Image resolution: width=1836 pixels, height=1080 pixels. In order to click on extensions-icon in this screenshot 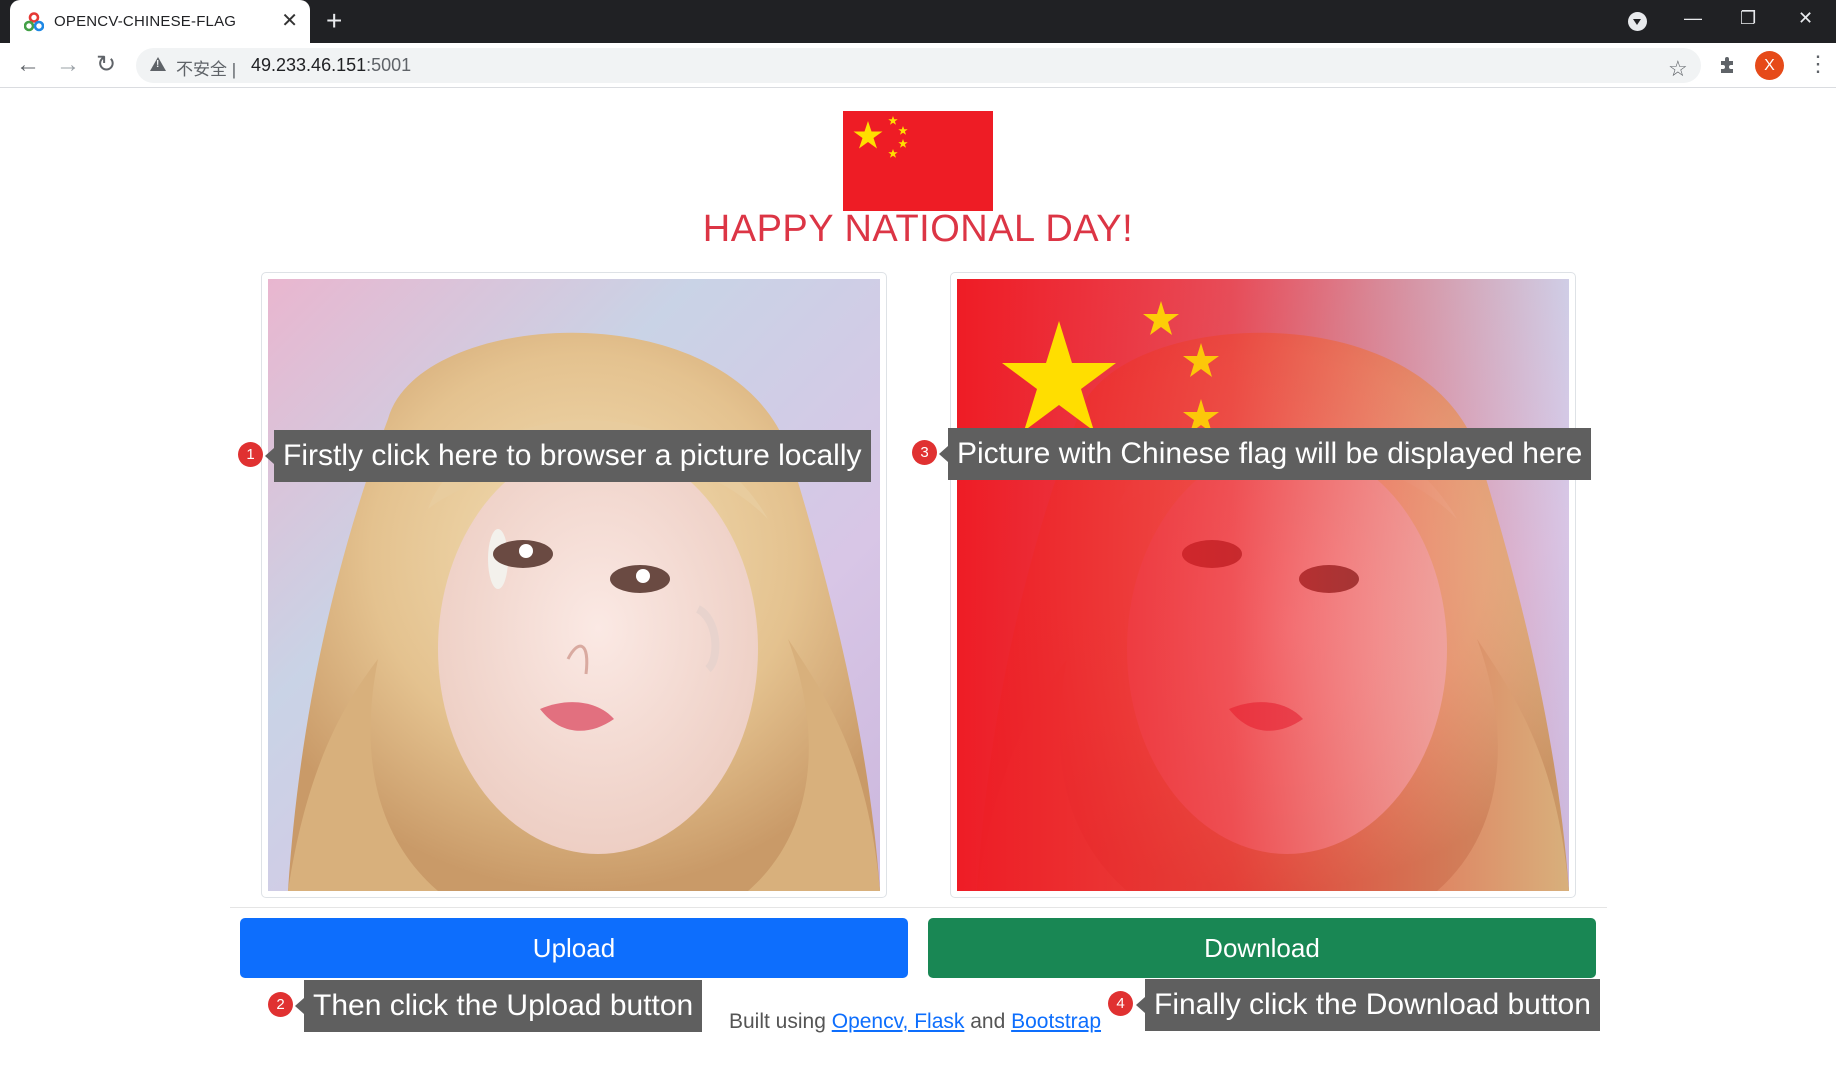, I will do `click(1728, 65)`.